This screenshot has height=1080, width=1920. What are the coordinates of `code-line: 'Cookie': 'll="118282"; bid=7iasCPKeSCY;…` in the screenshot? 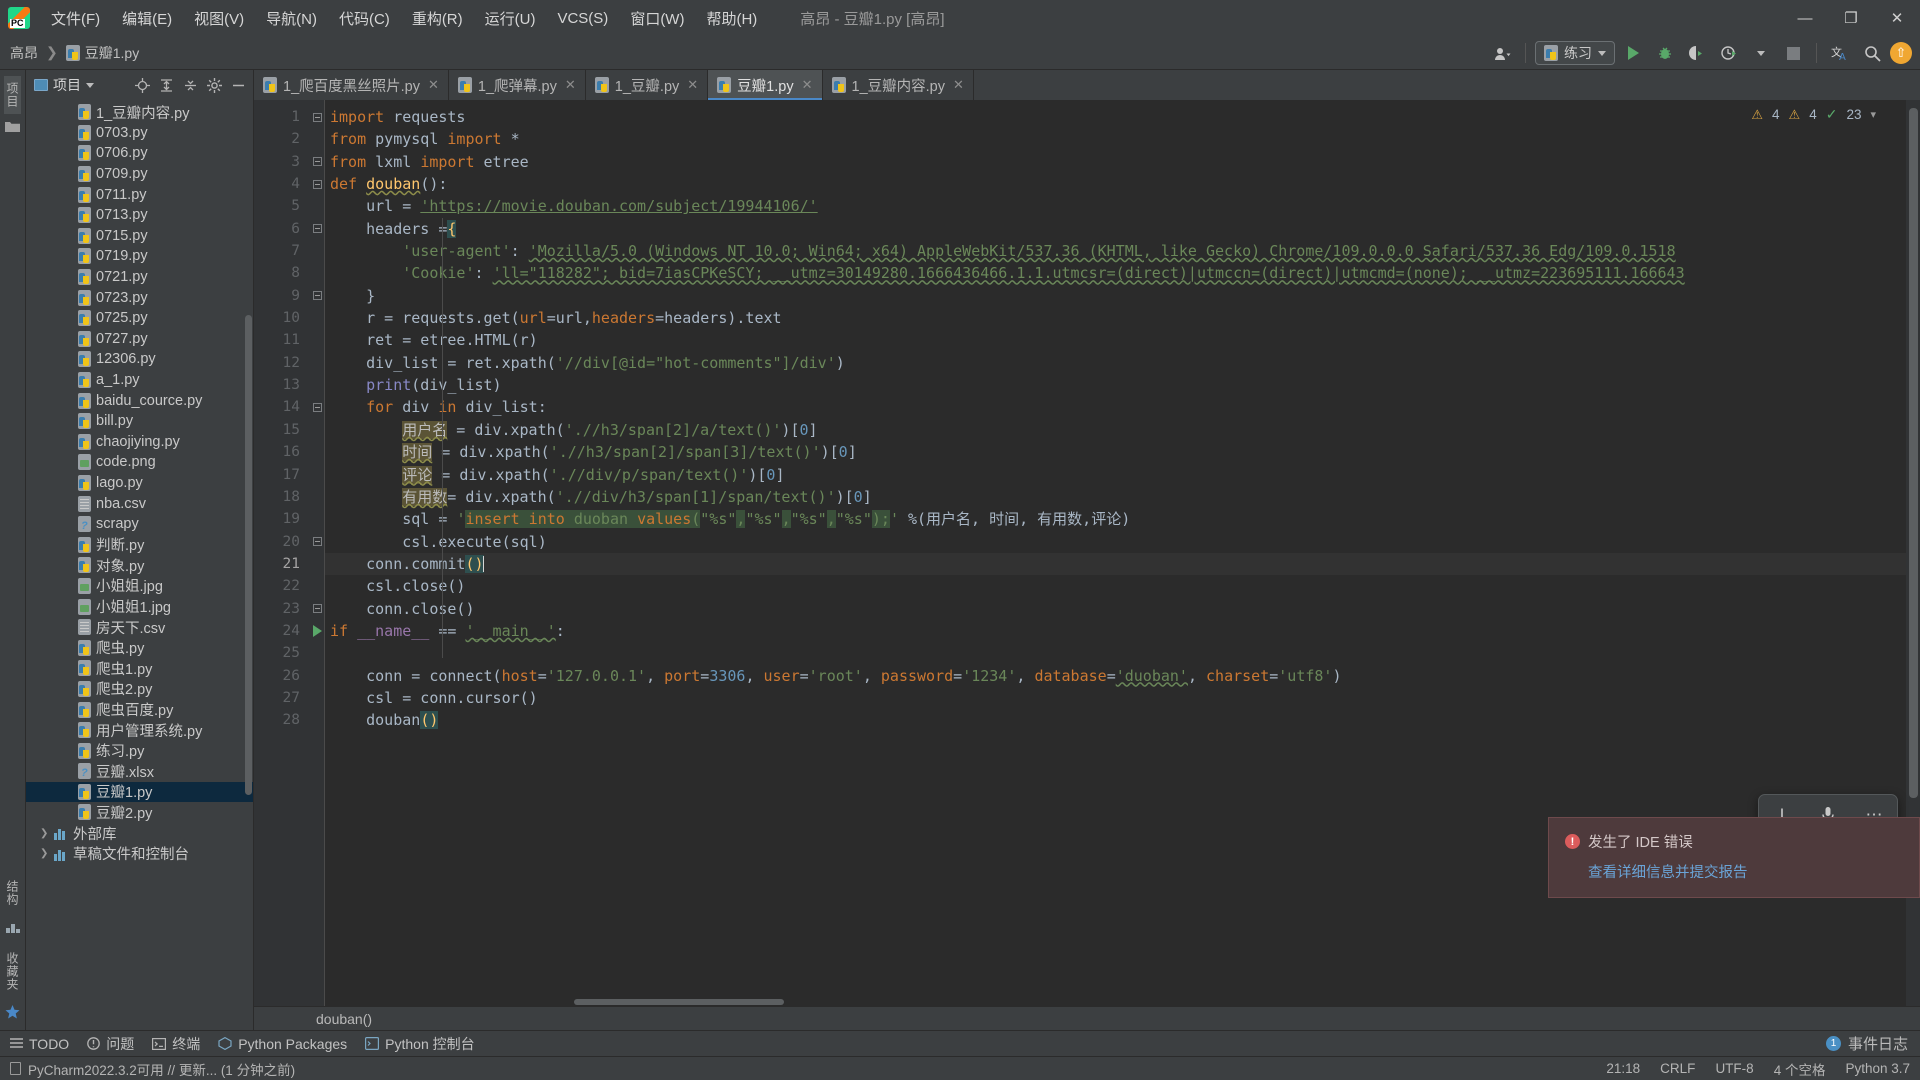 It's located at (1115, 273).